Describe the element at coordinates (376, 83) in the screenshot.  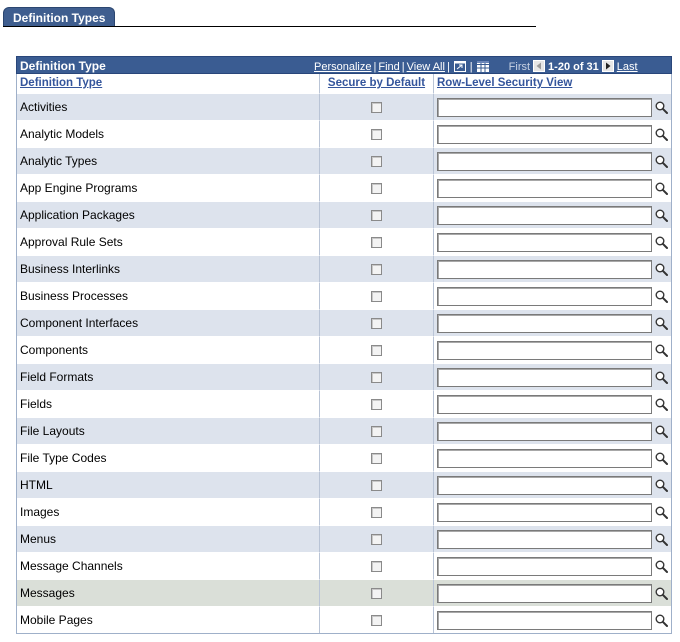
I see `column-header-secure-by-default: Secure by Default` at that location.